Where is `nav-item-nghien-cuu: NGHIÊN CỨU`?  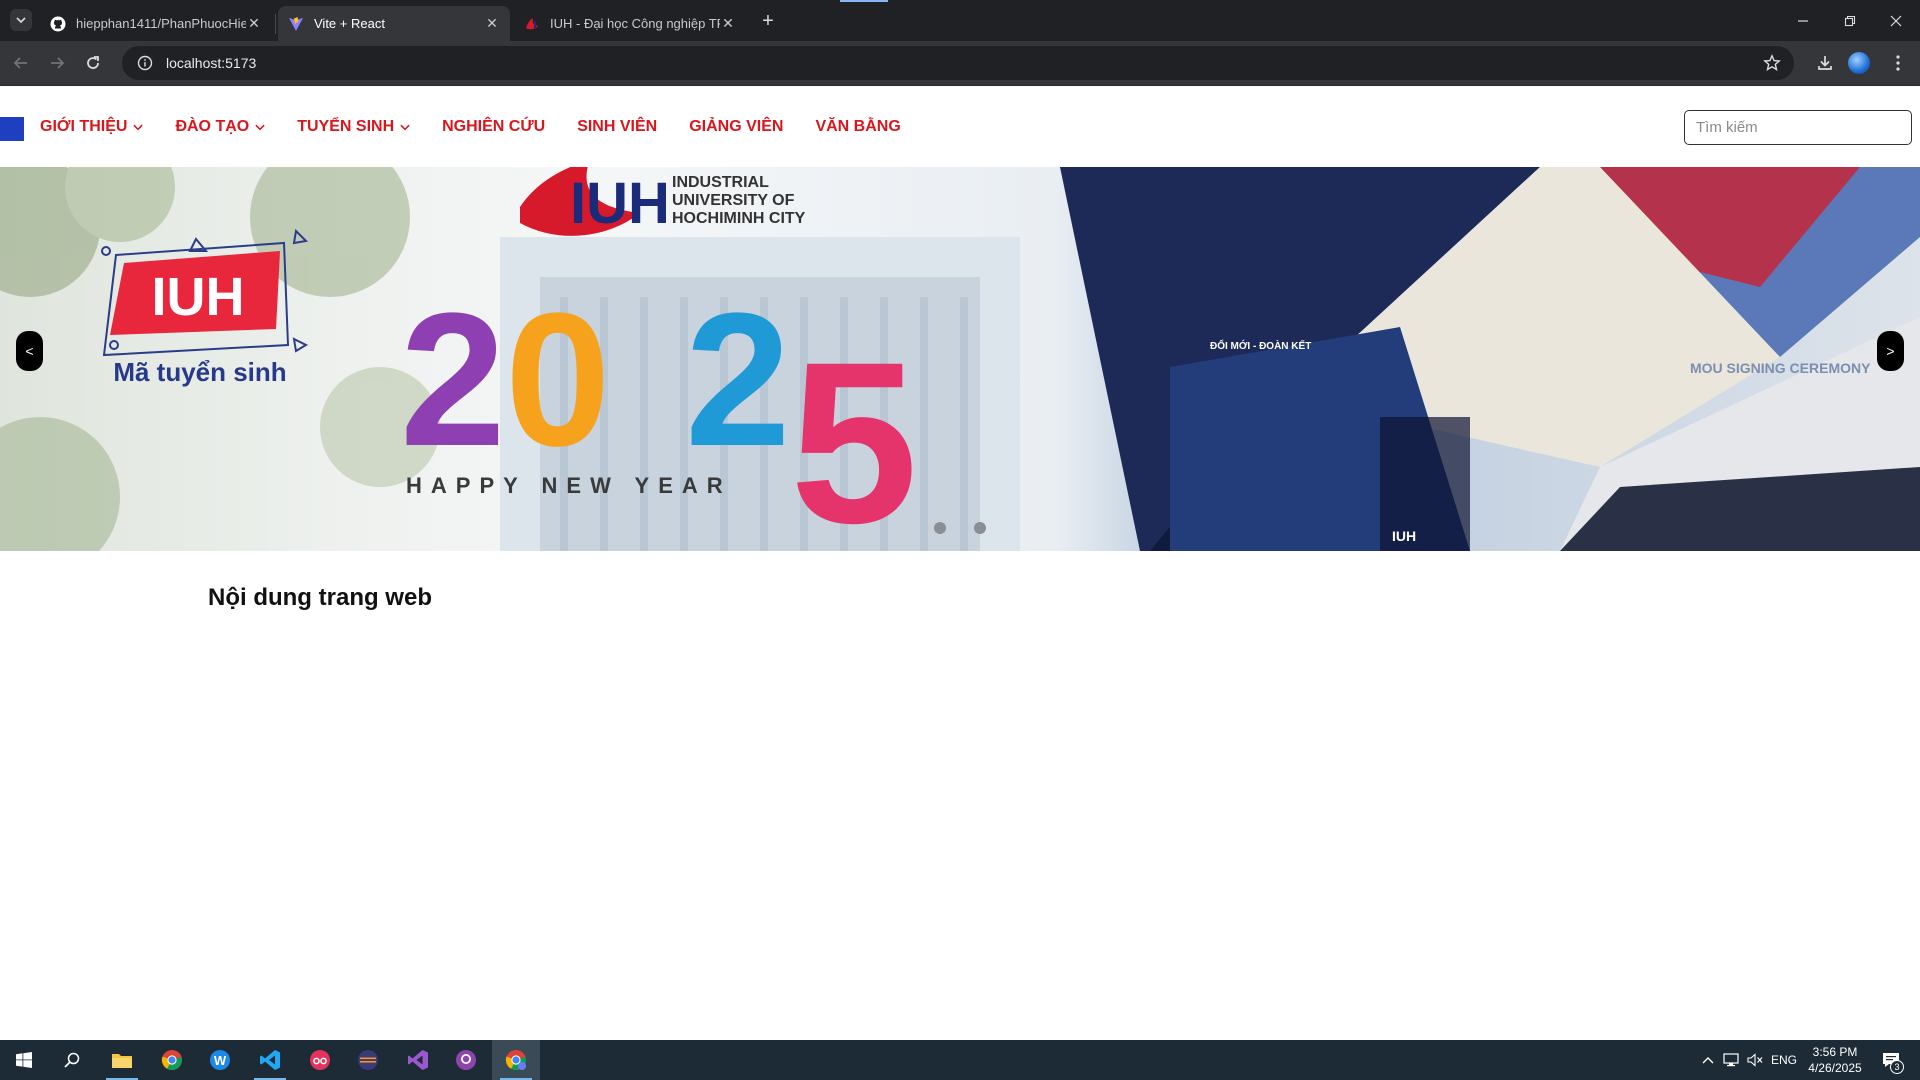 nav-item-nghien-cuu: NGHIÊN CỨU is located at coordinates (493, 127).